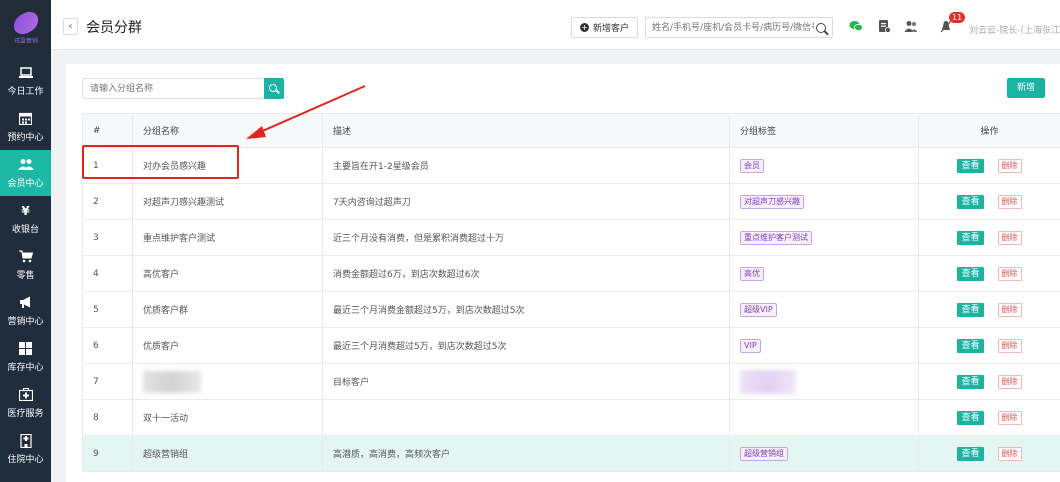  Describe the element at coordinates (25, 275) in the screenshot. I see `sidebar-item-label: 零售` at that location.